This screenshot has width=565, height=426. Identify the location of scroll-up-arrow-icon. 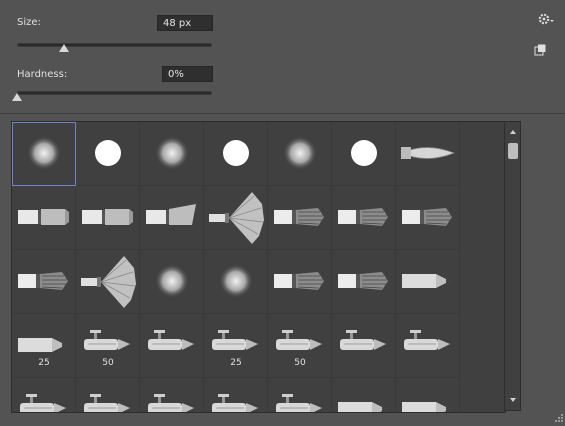
(513, 132).